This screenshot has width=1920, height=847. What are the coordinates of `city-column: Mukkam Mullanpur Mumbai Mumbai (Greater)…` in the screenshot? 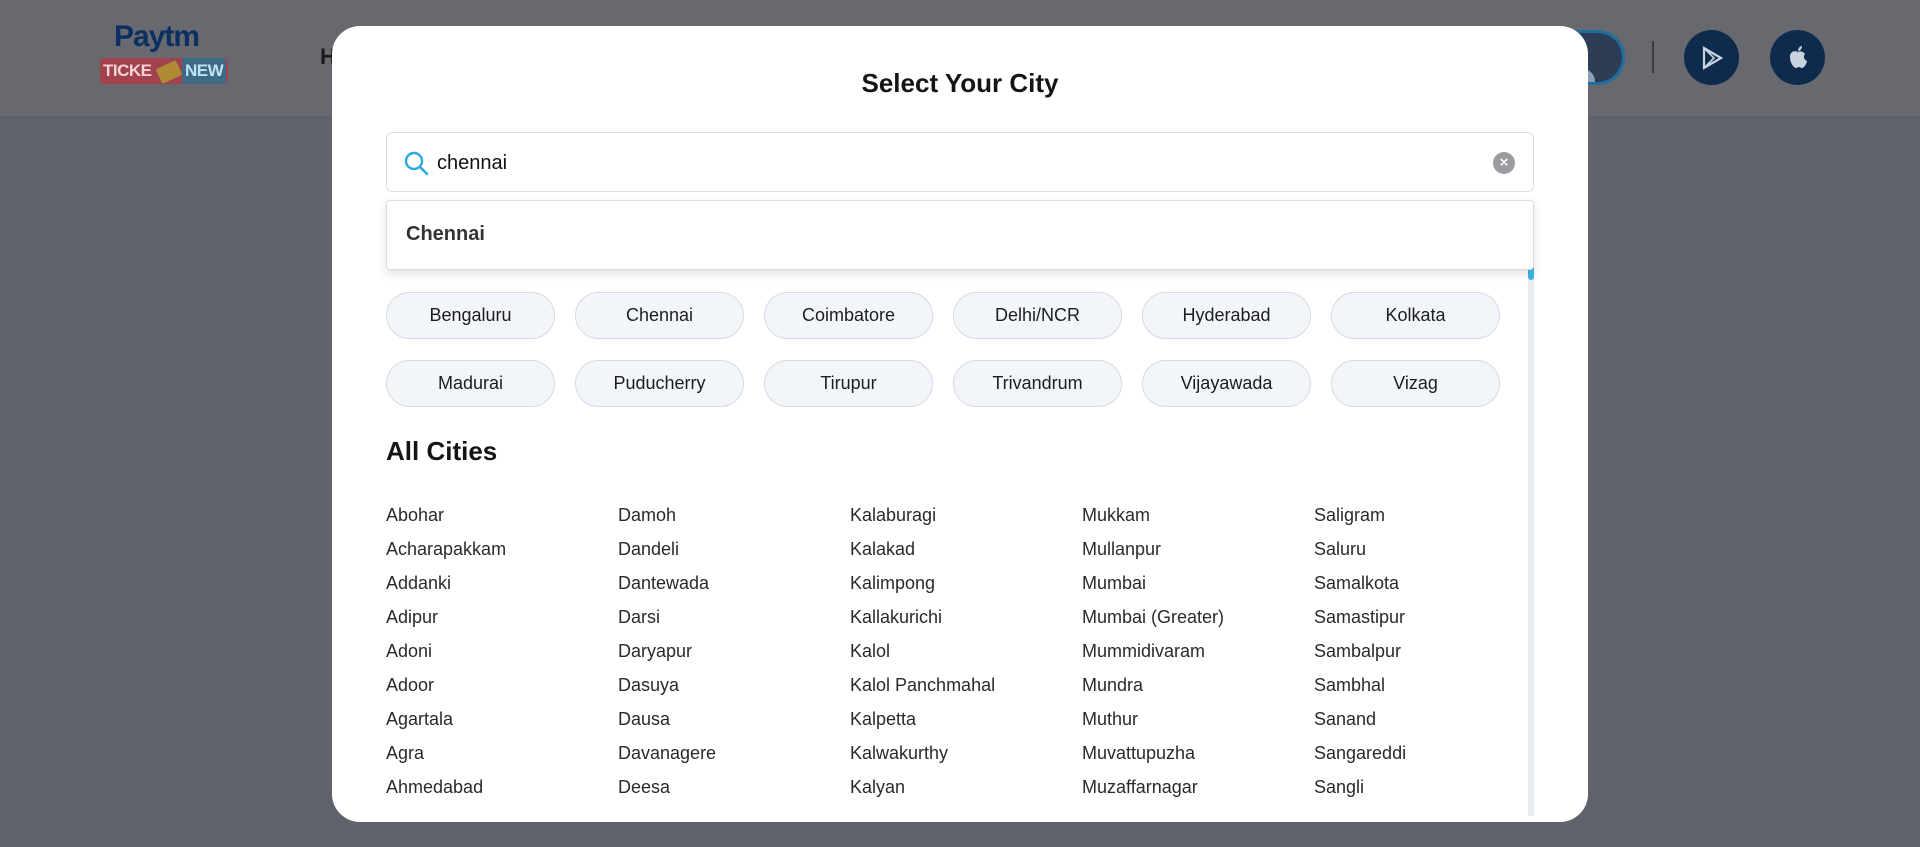 It's located at (1198, 651).